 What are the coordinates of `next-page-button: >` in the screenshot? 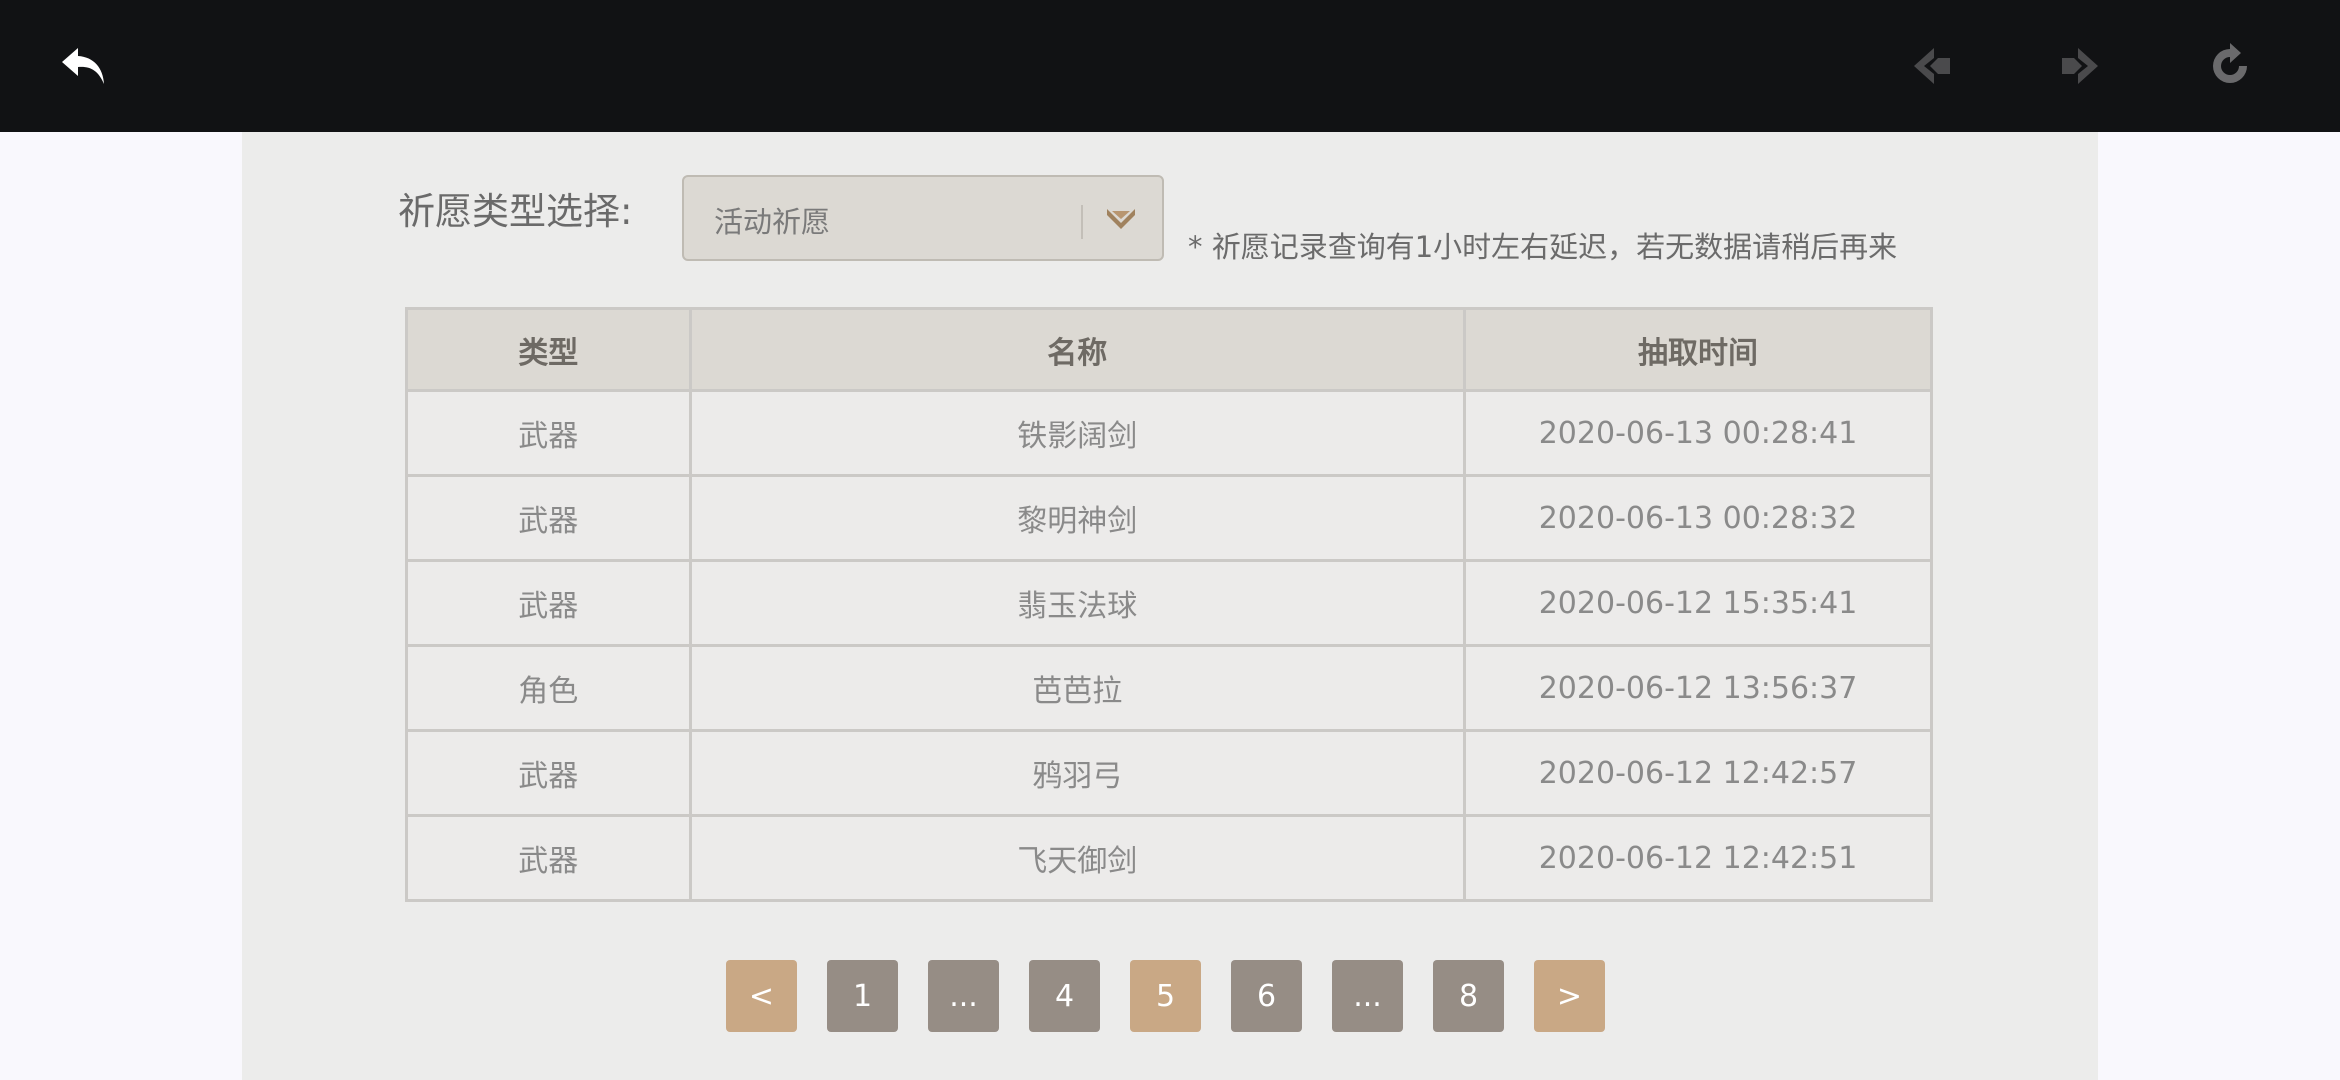 It's located at (1569, 996).